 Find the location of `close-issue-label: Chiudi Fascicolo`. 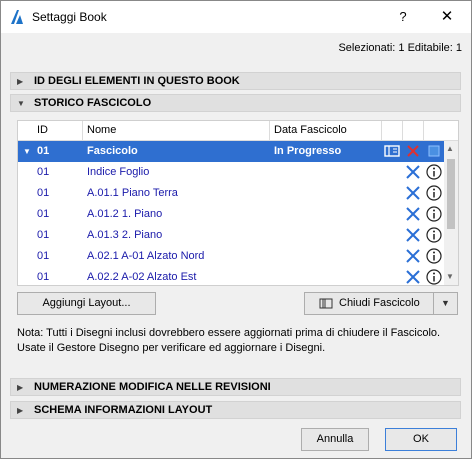

close-issue-label: Chiudi Fascicolo is located at coordinates (379, 303).